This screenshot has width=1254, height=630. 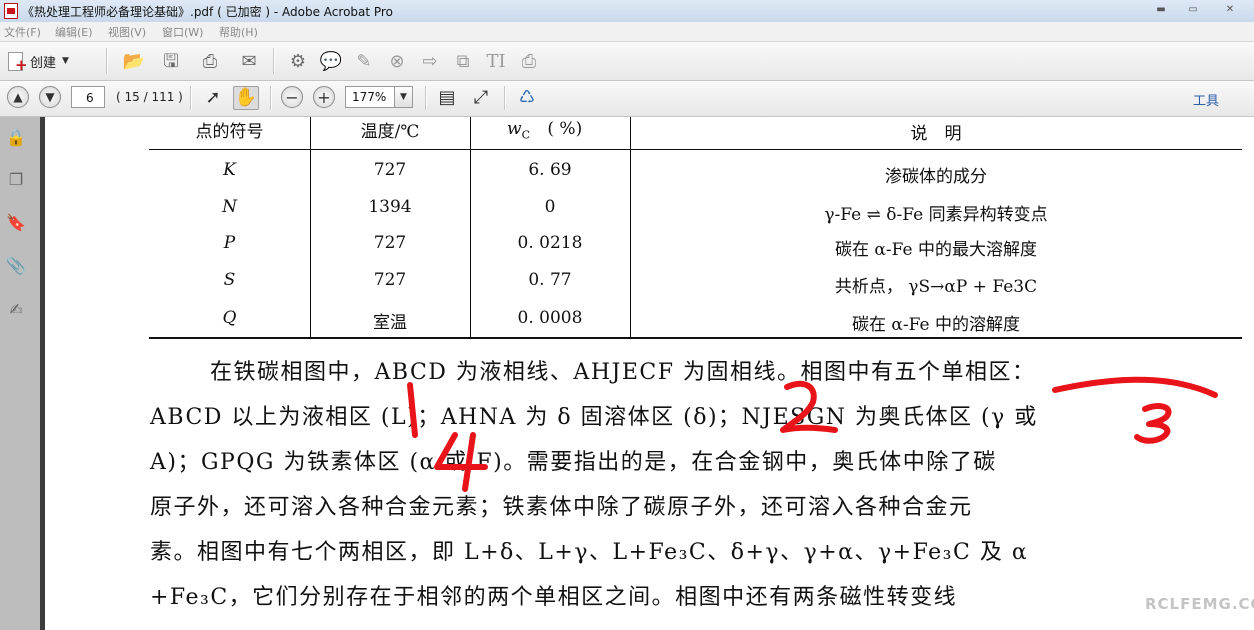 I want to click on row-desc: 碳在 α-Fe 中的溶解度, so click(x=936, y=325).